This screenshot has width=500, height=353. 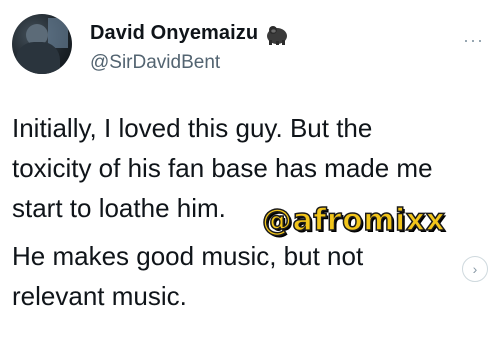 I want to click on author-handle: @SirDavidBent, so click(x=155, y=63).